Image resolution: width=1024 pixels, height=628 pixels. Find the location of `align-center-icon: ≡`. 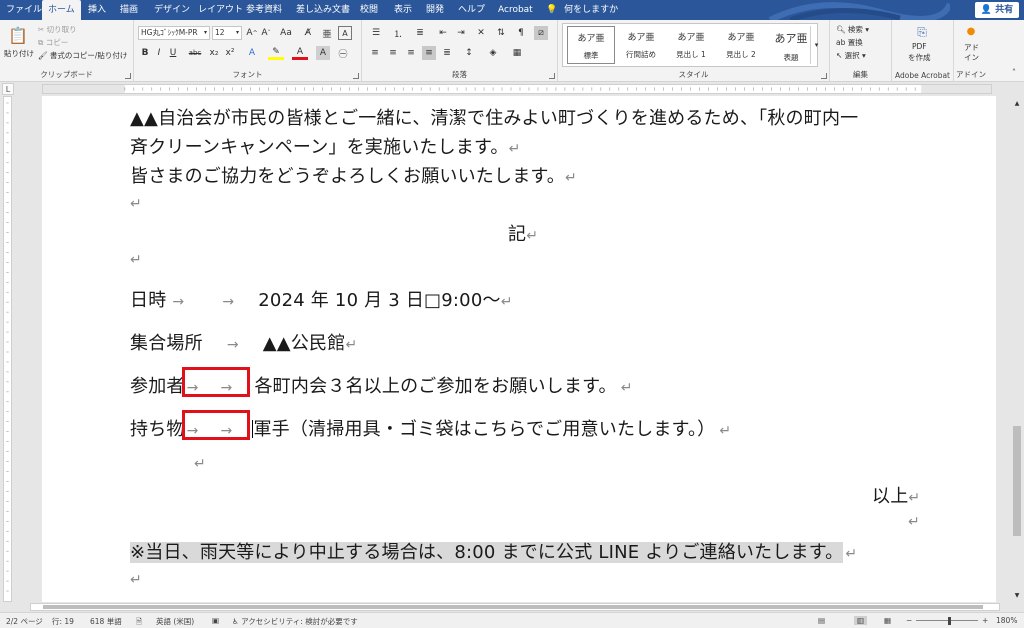

align-center-icon: ≡ is located at coordinates (393, 53).